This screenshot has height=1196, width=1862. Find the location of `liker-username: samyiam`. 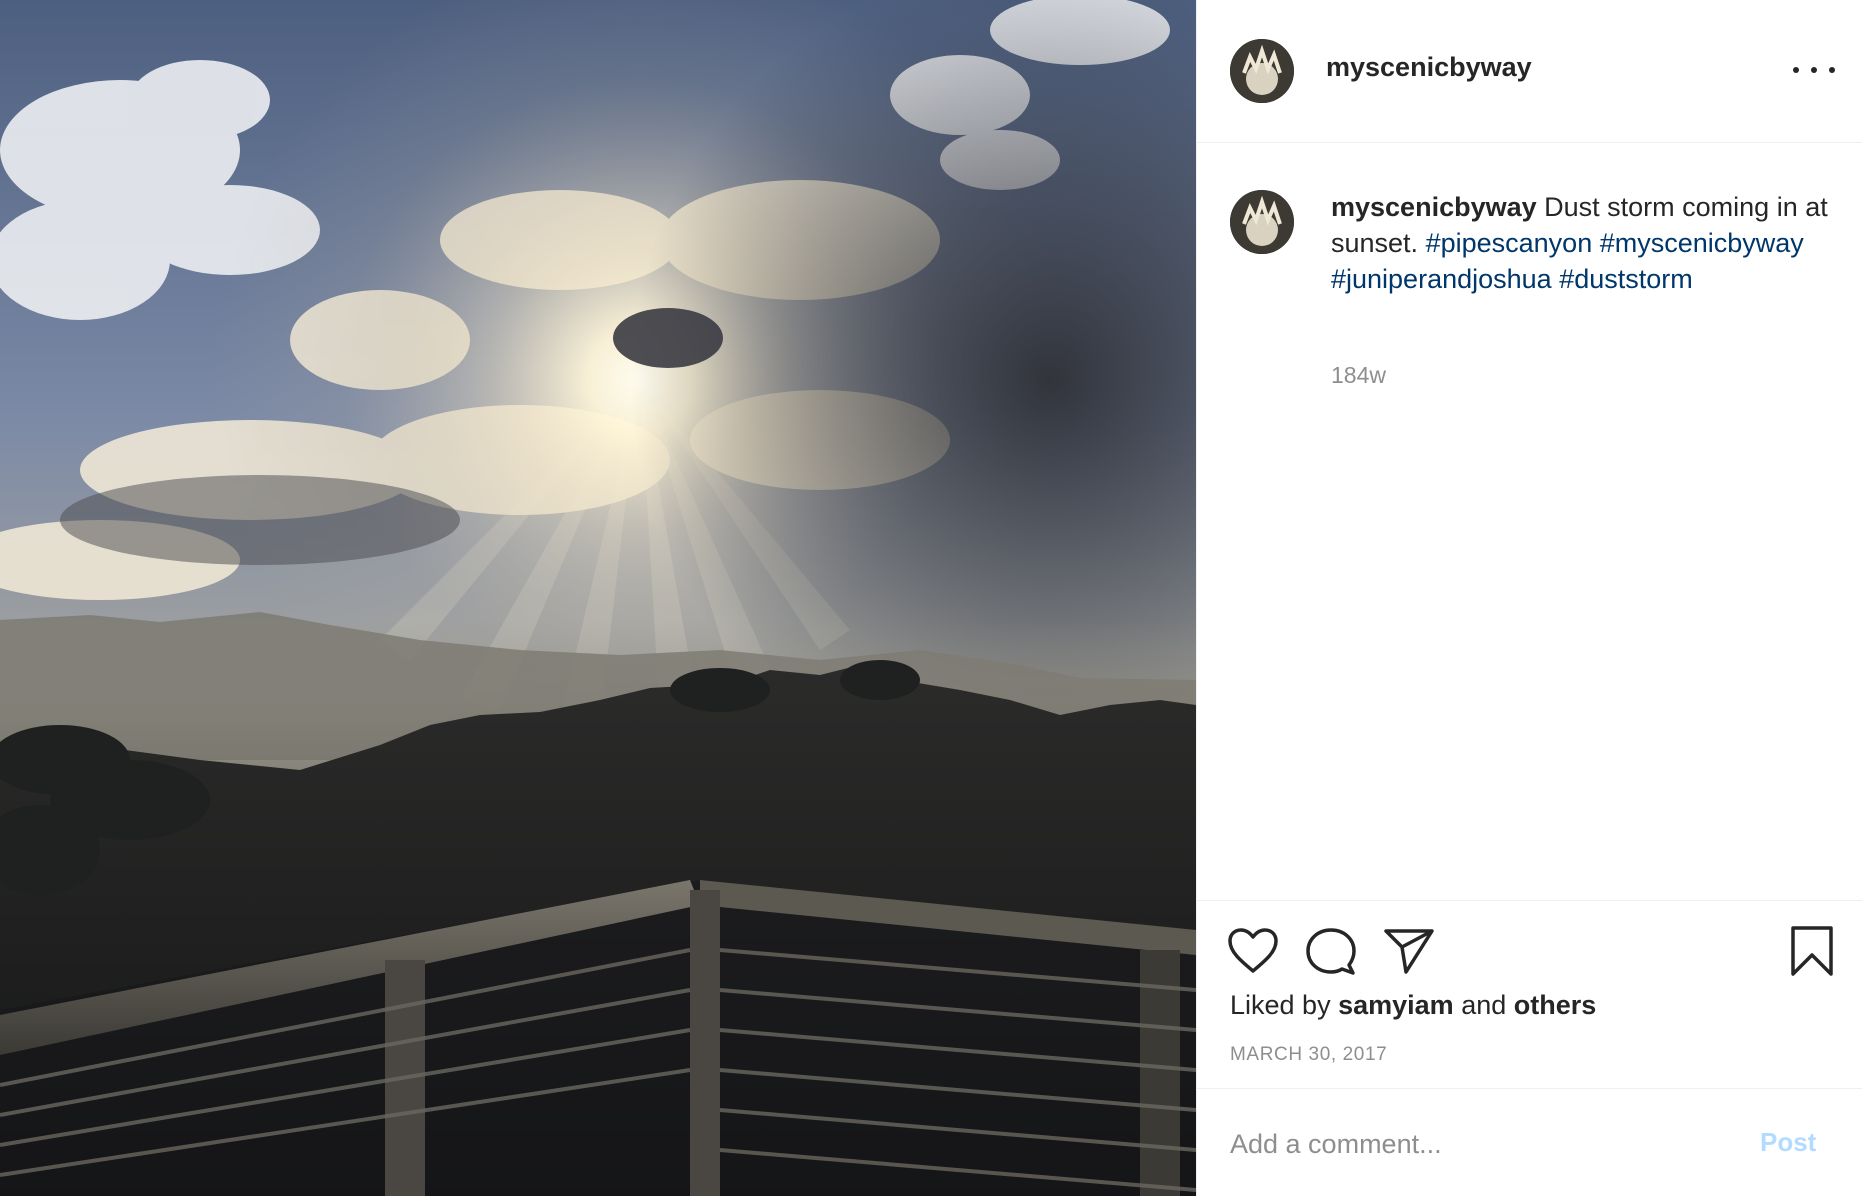

liker-username: samyiam is located at coordinates (1396, 1005).